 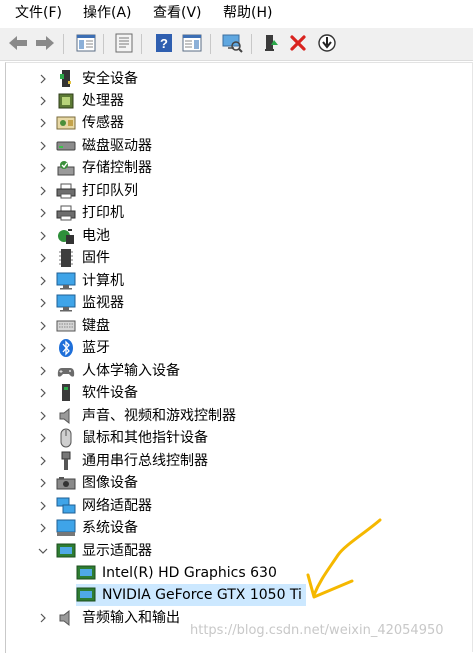 What do you see at coordinates (103, 281) in the screenshot?
I see `tree-item-label: 计算机` at bounding box center [103, 281].